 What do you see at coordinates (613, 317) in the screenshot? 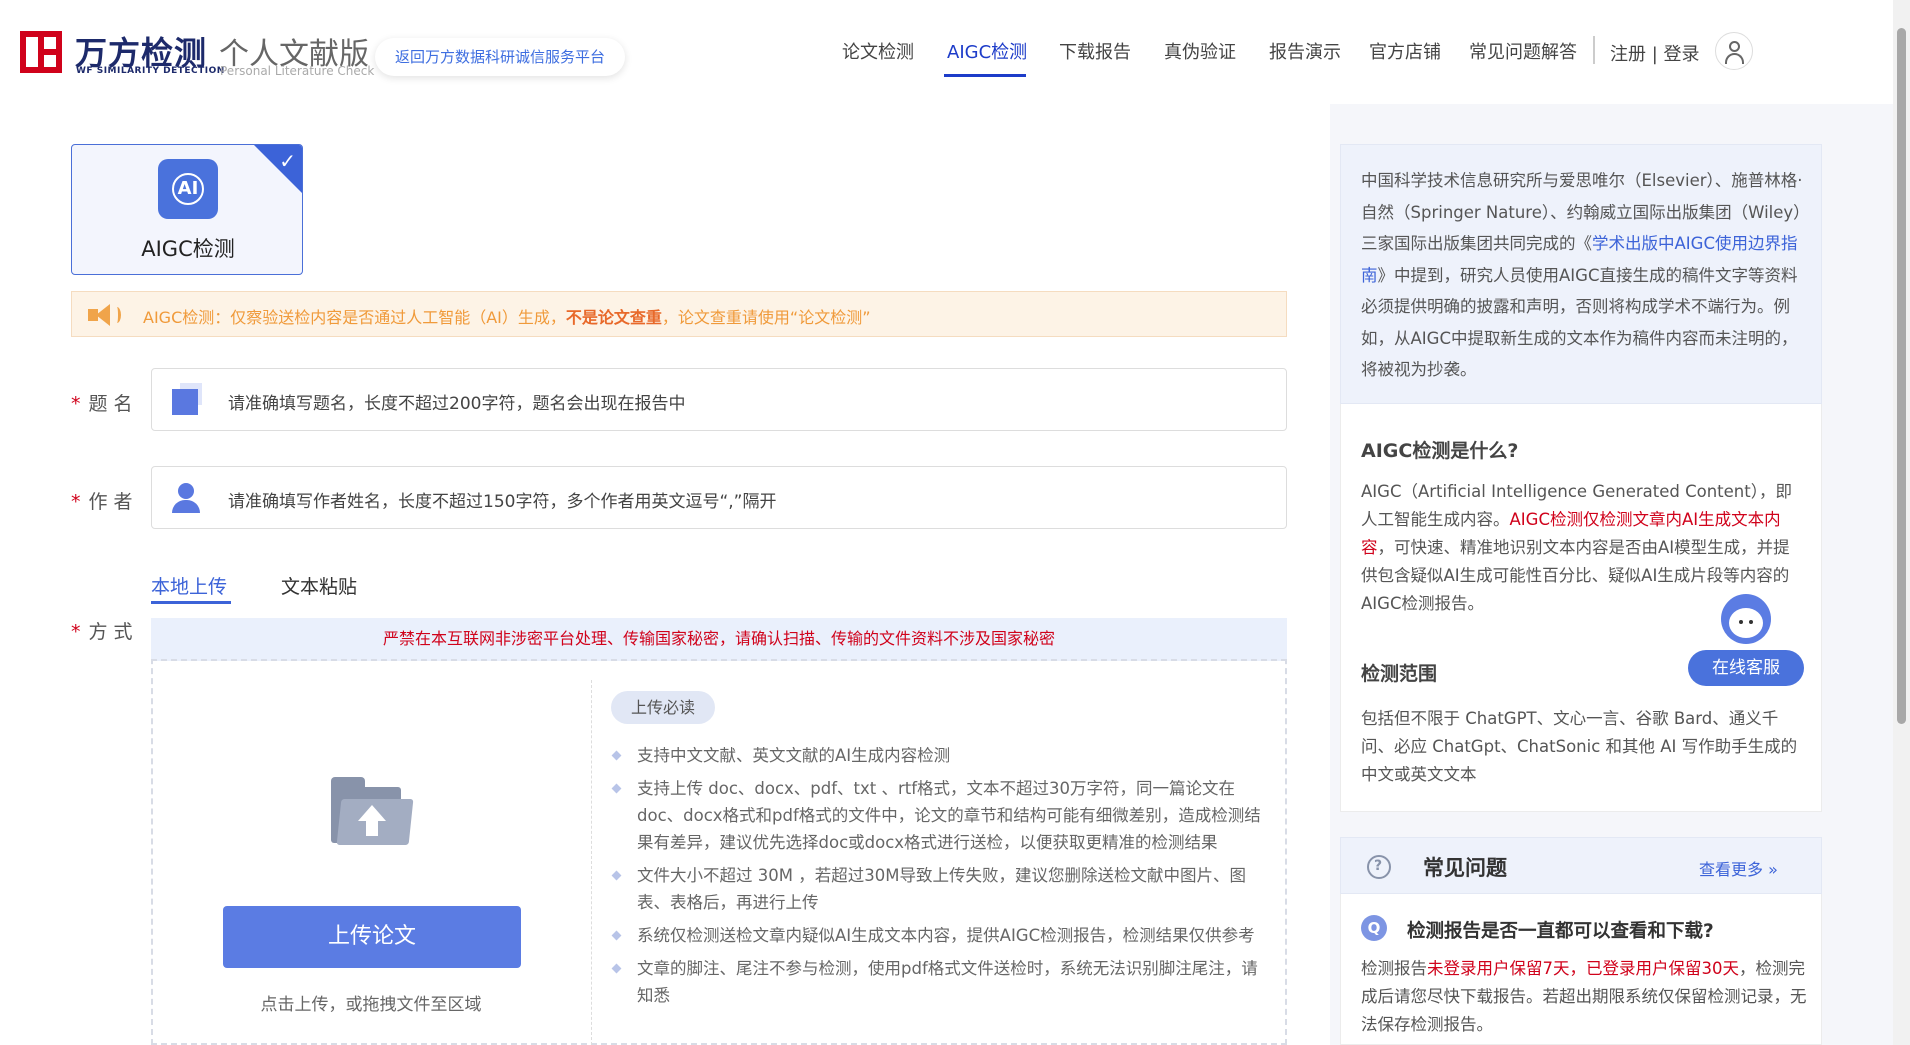
I see `notice-bold: 不是论文查重` at bounding box center [613, 317].